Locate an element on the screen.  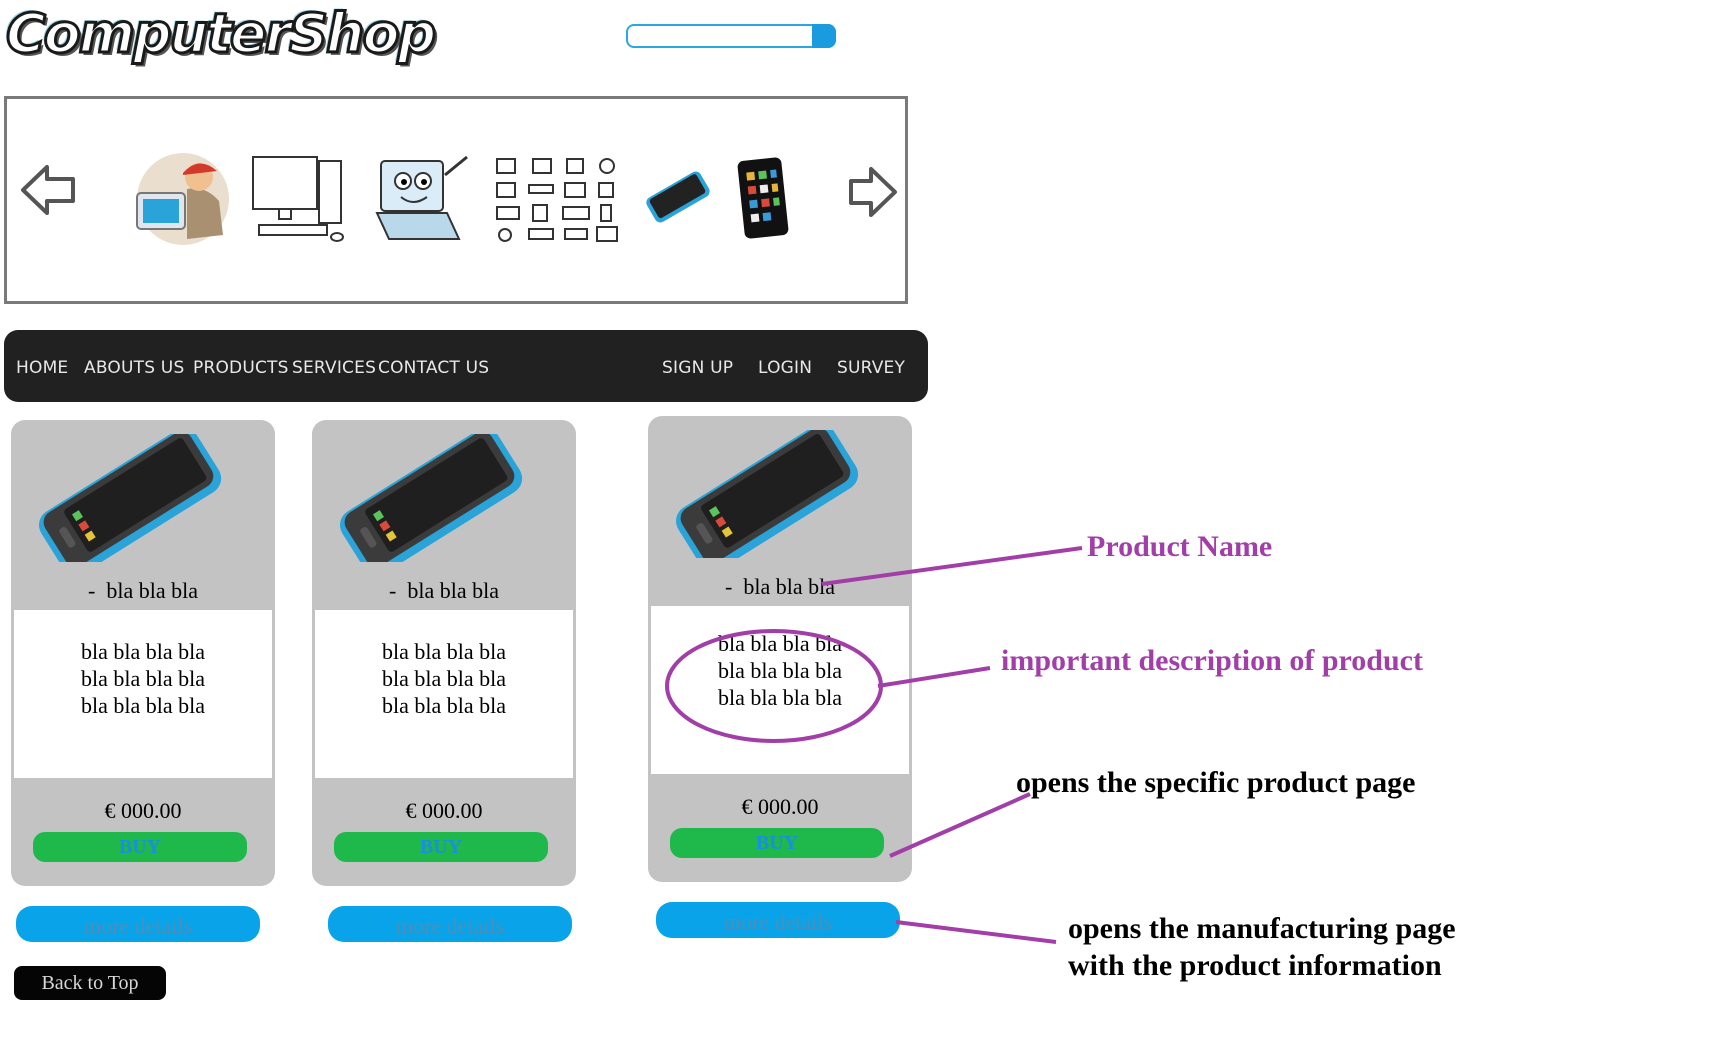
more-details-leader-line is located at coordinates (976, 932).